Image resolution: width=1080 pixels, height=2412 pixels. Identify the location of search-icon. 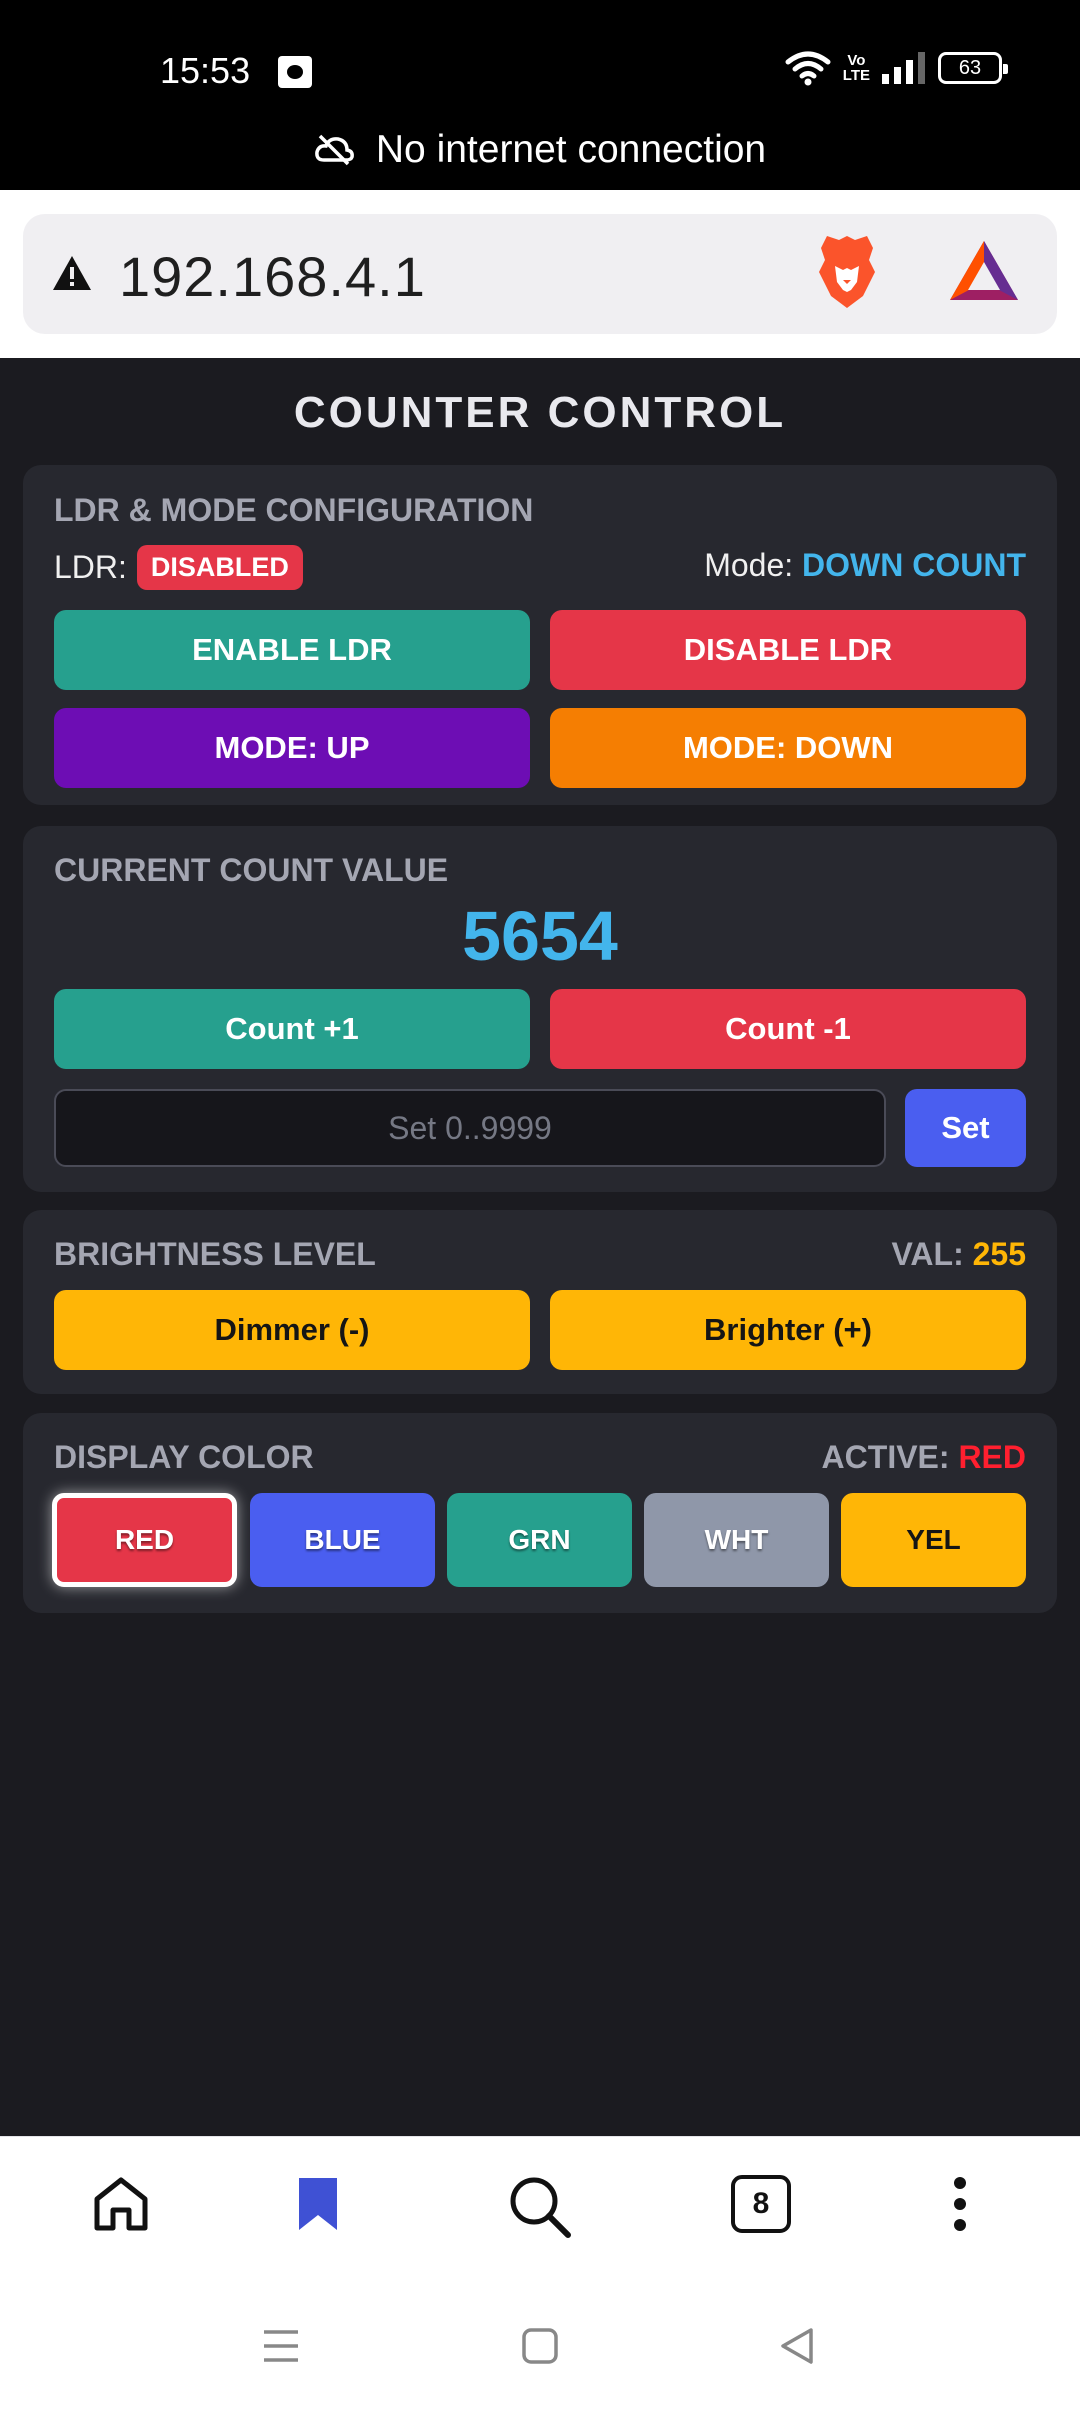
(540, 2207).